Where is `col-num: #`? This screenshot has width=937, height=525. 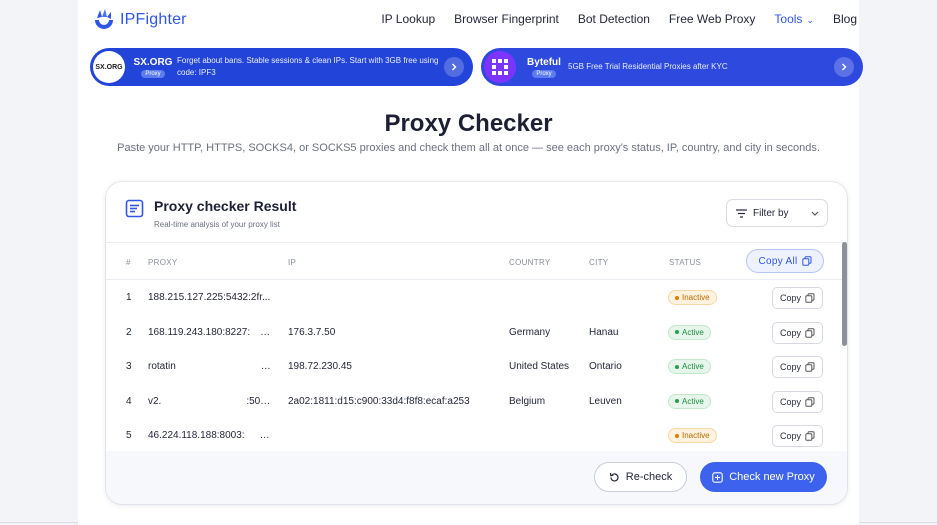 col-num: # is located at coordinates (128, 262).